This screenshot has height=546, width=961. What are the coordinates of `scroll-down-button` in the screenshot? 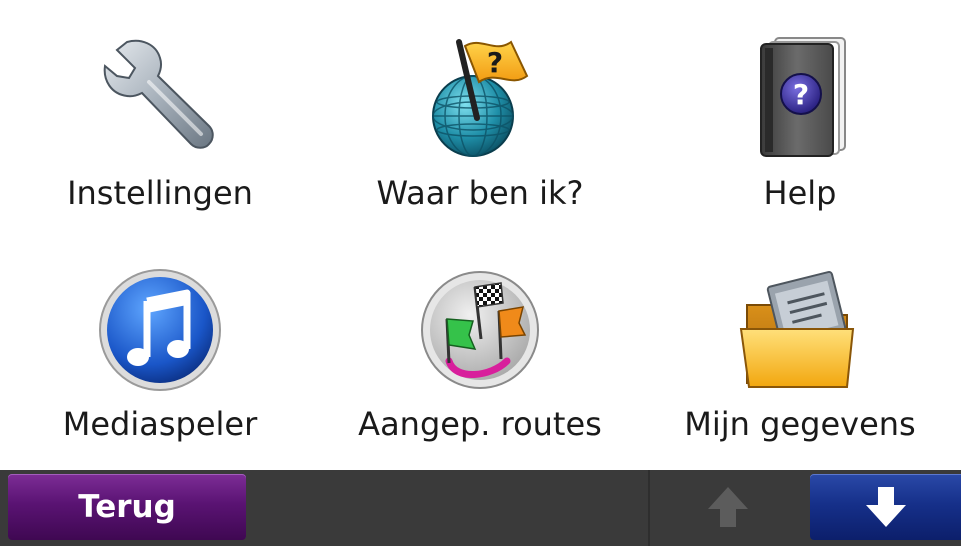 It's located at (885, 507).